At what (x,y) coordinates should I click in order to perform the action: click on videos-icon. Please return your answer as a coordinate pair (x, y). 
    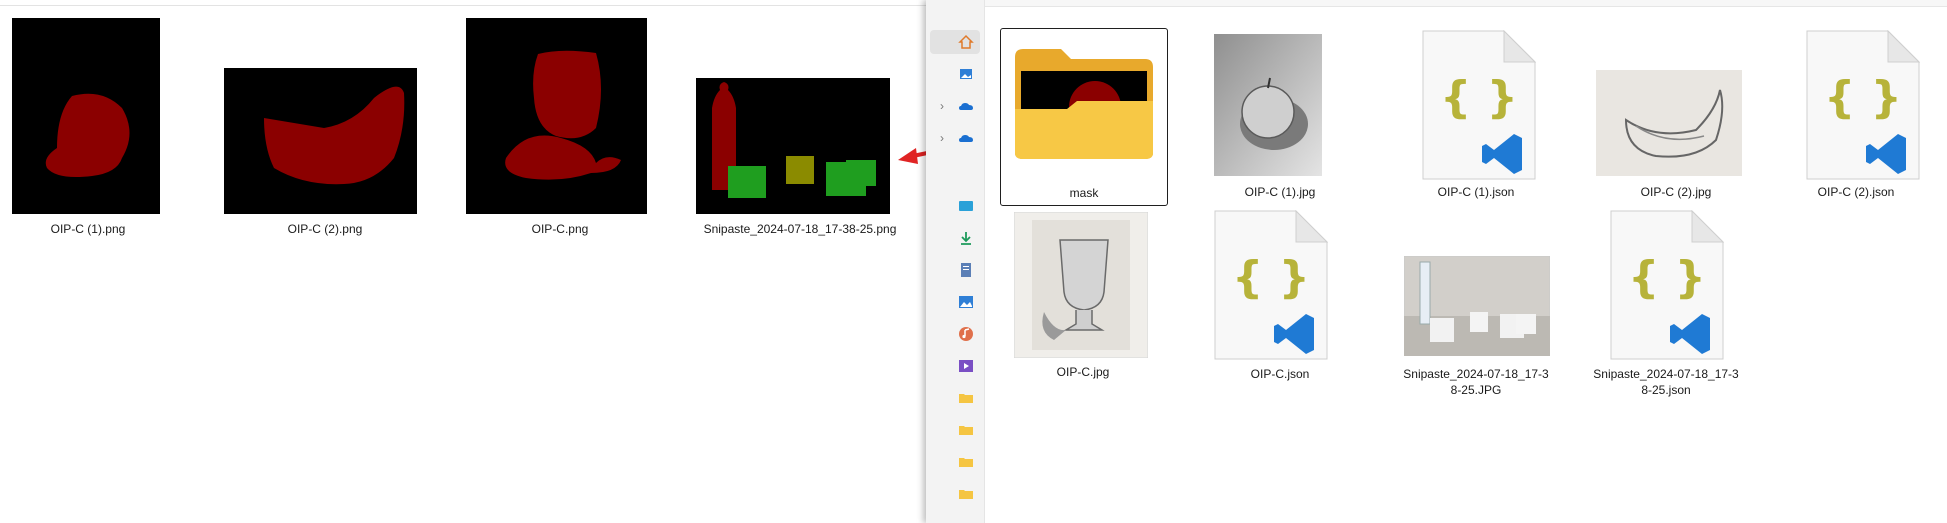
    Looking at the image, I should click on (966, 366).